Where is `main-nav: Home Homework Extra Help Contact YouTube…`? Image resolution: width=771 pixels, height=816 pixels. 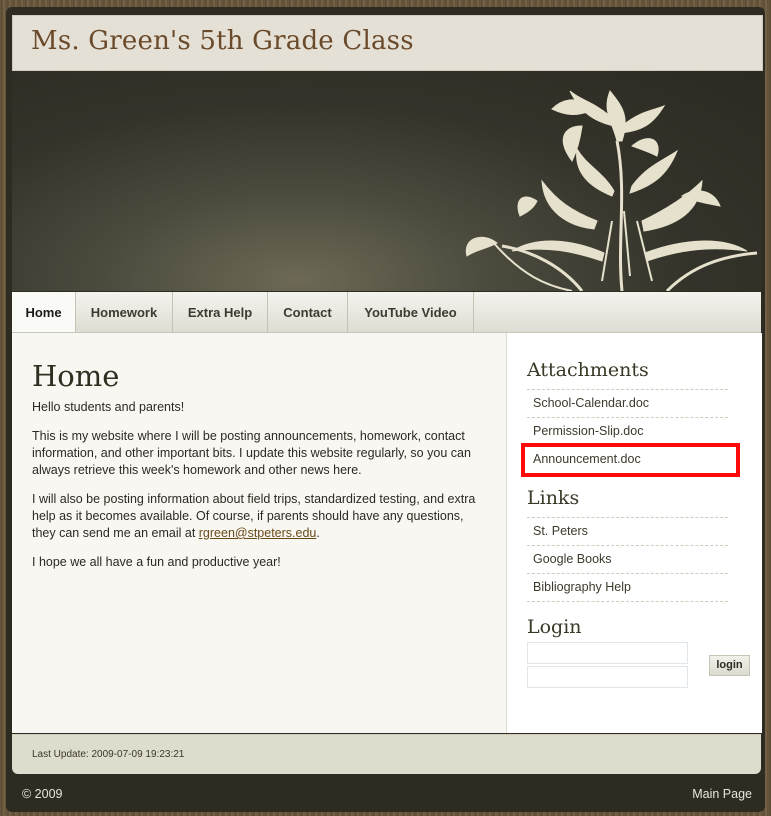 main-nav: Home Homework Extra Help Contact YouTube… is located at coordinates (386, 312).